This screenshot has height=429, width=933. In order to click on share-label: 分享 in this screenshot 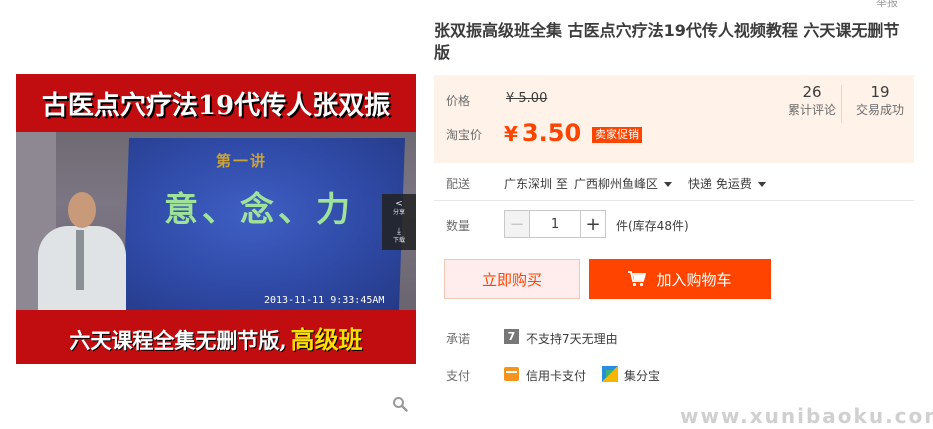, I will do `click(398, 212)`.